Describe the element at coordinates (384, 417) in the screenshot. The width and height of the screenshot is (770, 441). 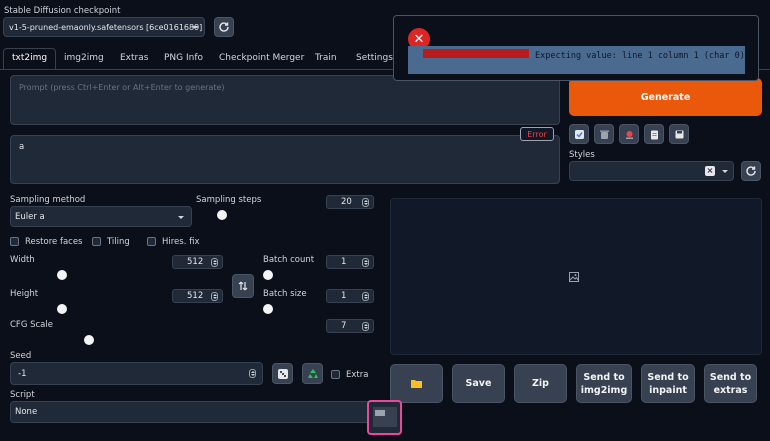
I see `preview-thumbnail` at that location.